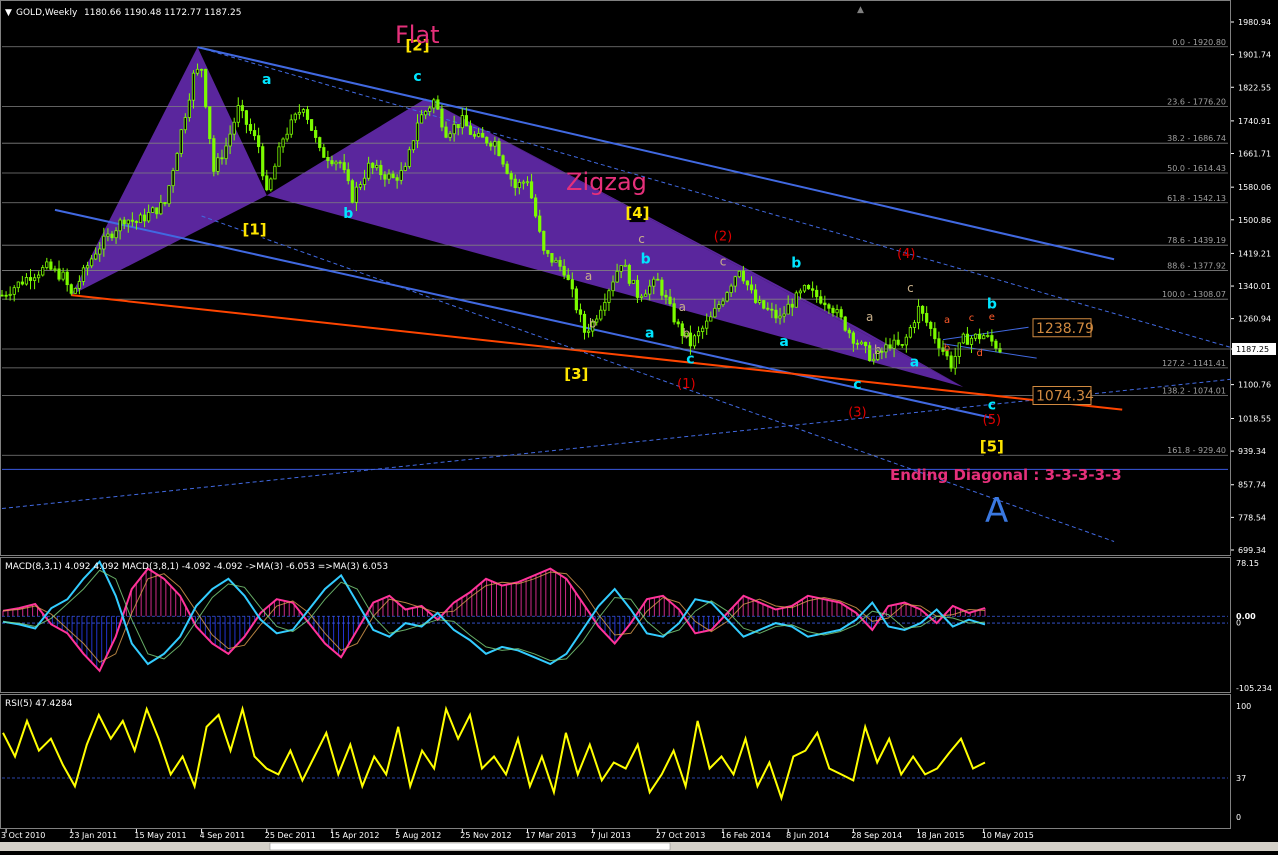 The width and height of the screenshot is (1278, 855). Describe the element at coordinates (992, 317) in the screenshot. I see `wave-label-orange: e` at that location.